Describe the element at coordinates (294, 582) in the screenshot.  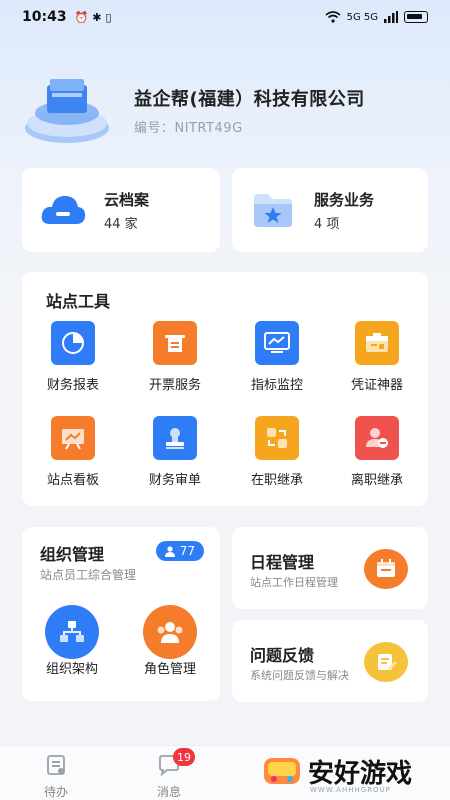
I see `schedule-subtitle: 站点工作日程管理` at that location.